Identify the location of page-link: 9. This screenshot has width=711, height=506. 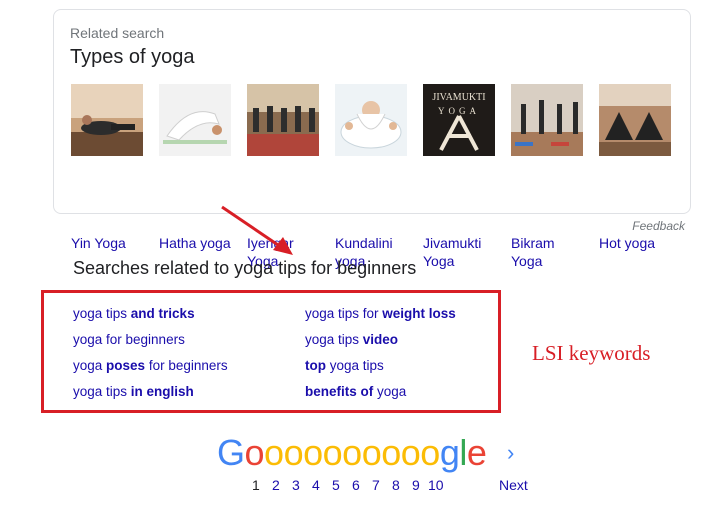
(416, 485).